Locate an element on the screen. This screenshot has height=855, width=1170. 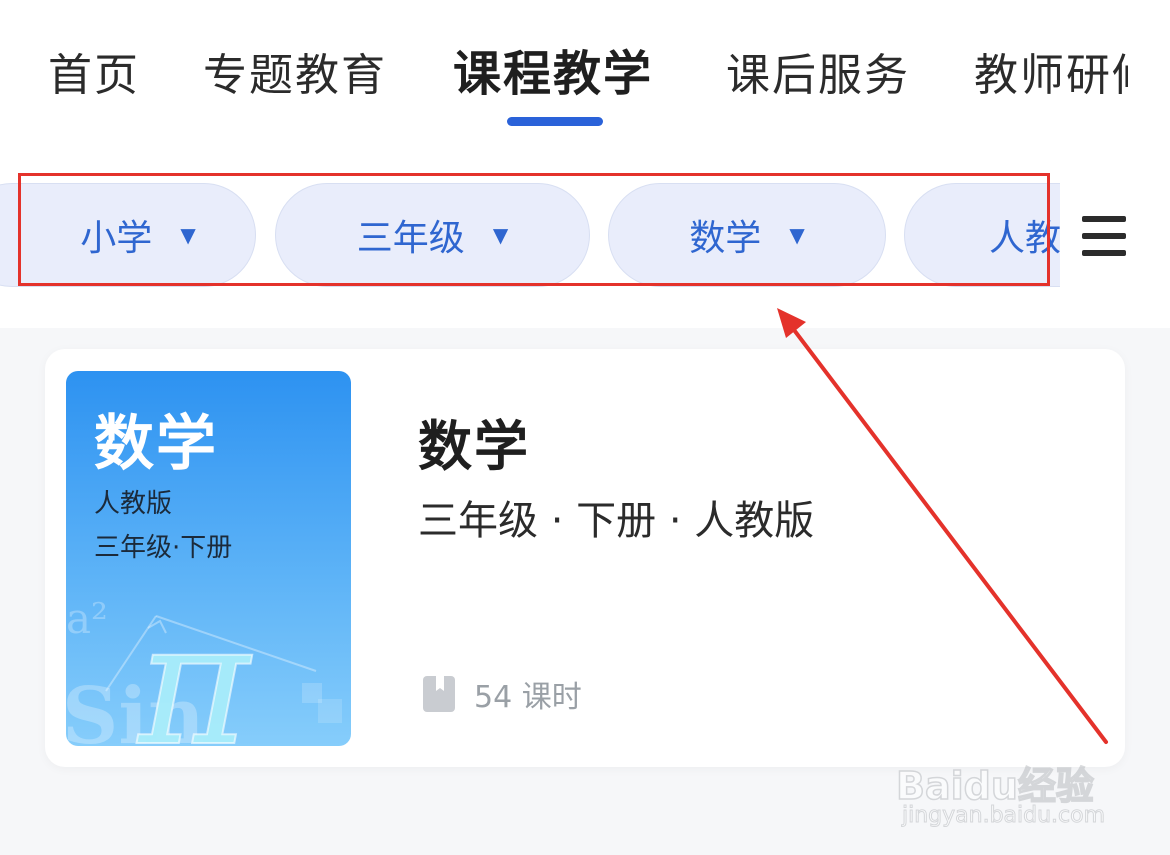
course-subtitle: 三年级 · 下册 · 人教版 is located at coordinates (616, 521).